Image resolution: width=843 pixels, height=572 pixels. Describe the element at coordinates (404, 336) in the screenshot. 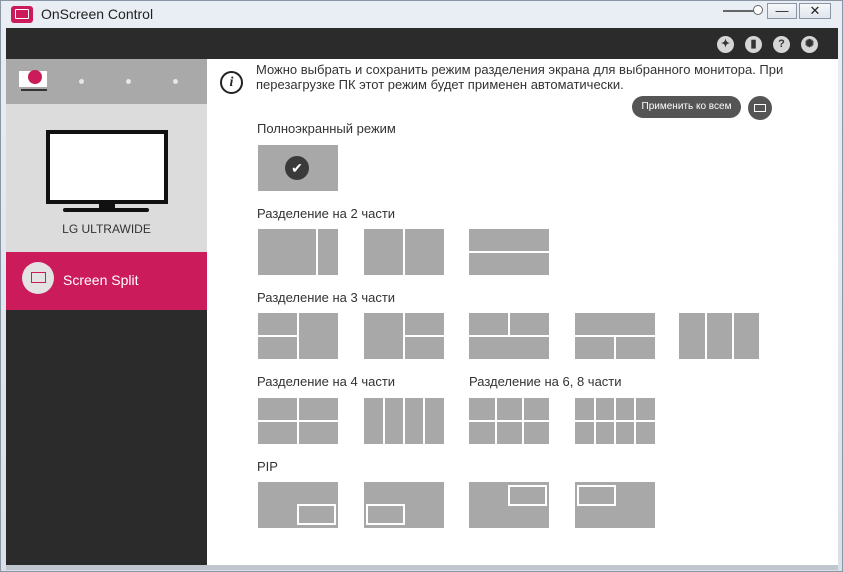

I see `layout-split3-right-stack` at that location.